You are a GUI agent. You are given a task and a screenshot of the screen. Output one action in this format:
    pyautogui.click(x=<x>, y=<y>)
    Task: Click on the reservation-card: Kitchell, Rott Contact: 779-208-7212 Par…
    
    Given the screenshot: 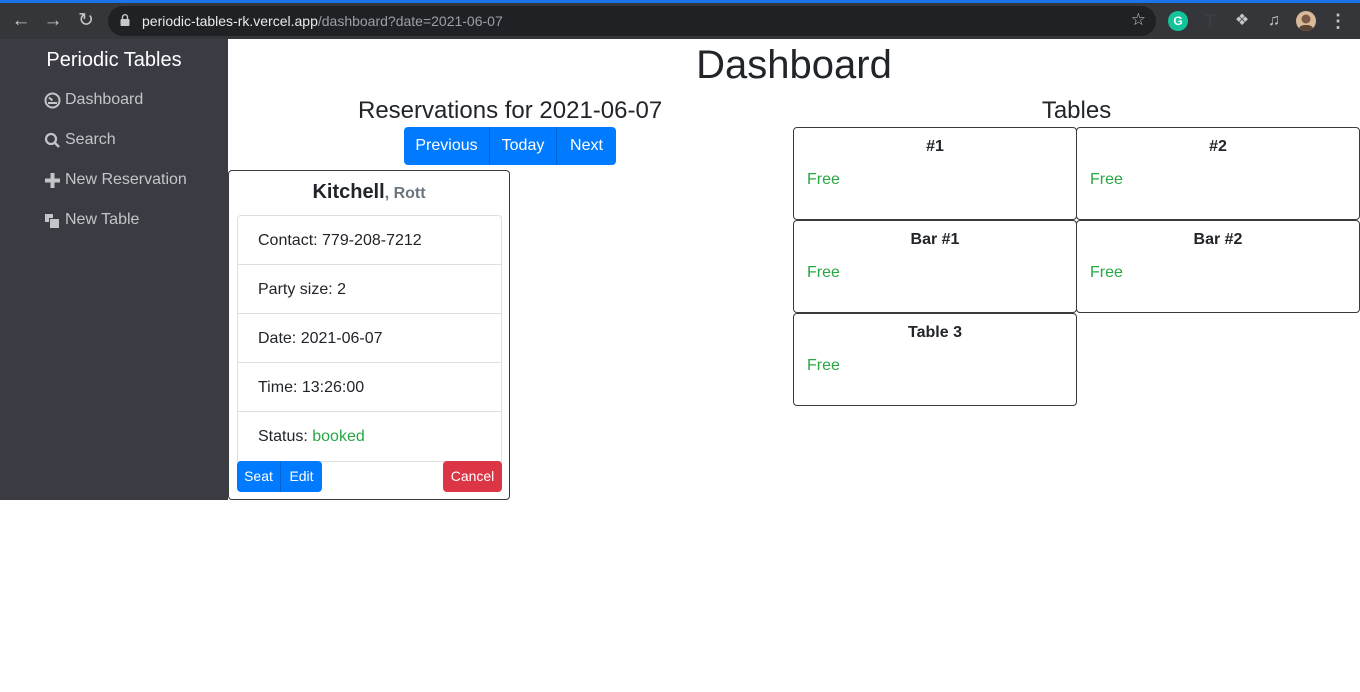 What is the action you would take?
    pyautogui.click(x=369, y=335)
    